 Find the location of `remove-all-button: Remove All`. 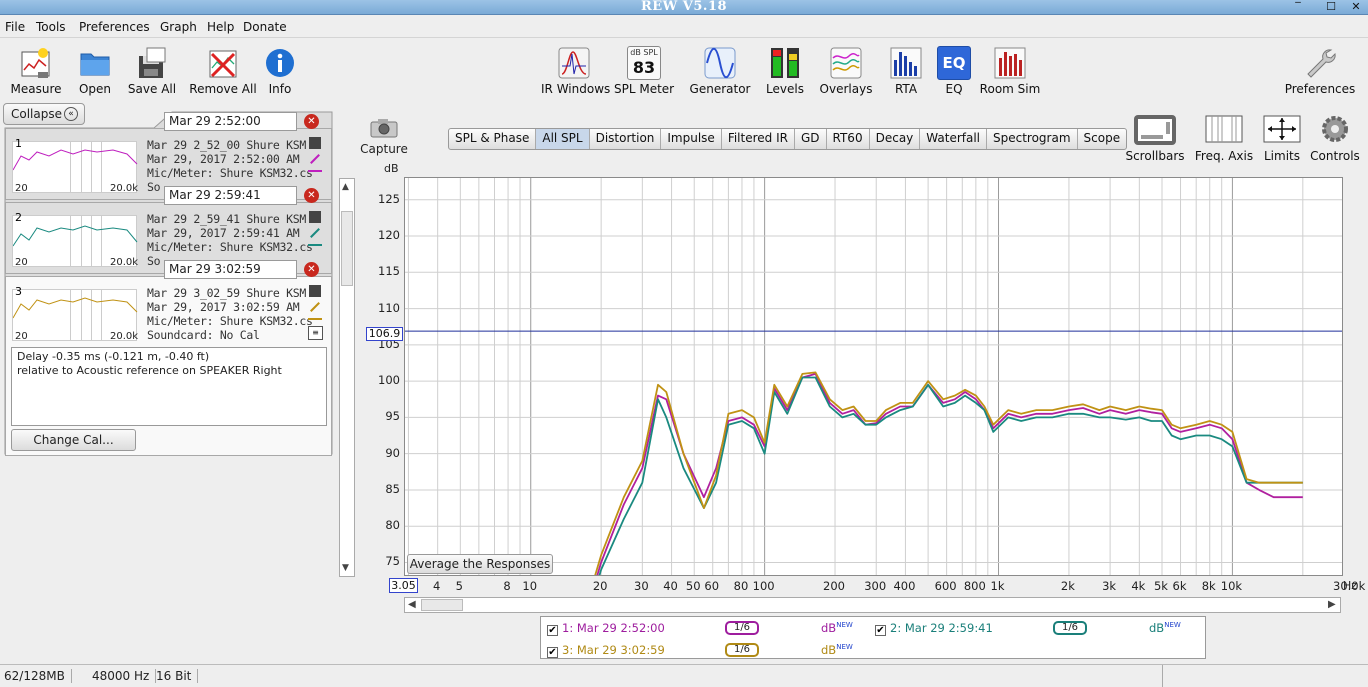

remove-all-button: Remove All is located at coordinates (223, 71).